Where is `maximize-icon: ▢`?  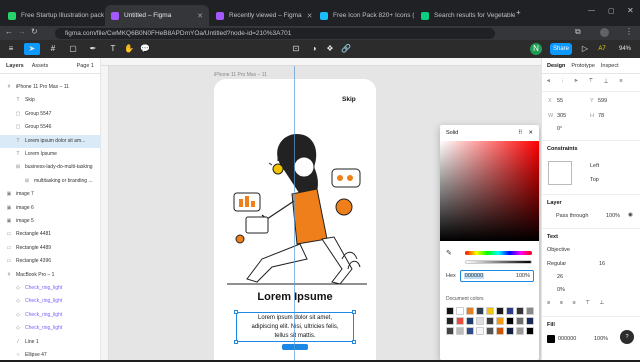 maximize-icon: ▢ is located at coordinates (611, 11).